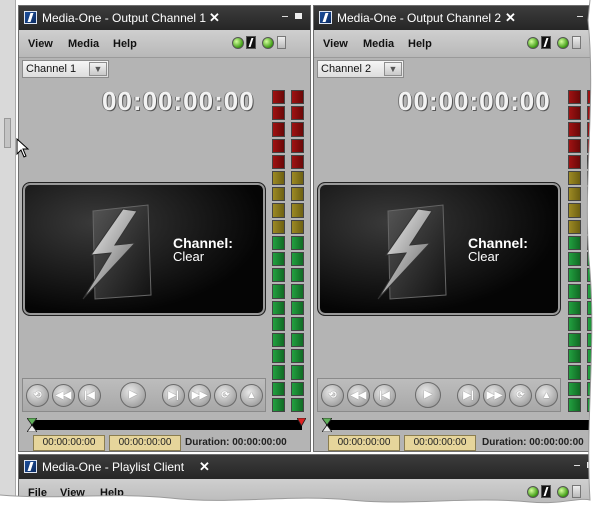 This screenshot has width=595, height=522. I want to click on channel-select: Channel 1 ▼, so click(65, 69).